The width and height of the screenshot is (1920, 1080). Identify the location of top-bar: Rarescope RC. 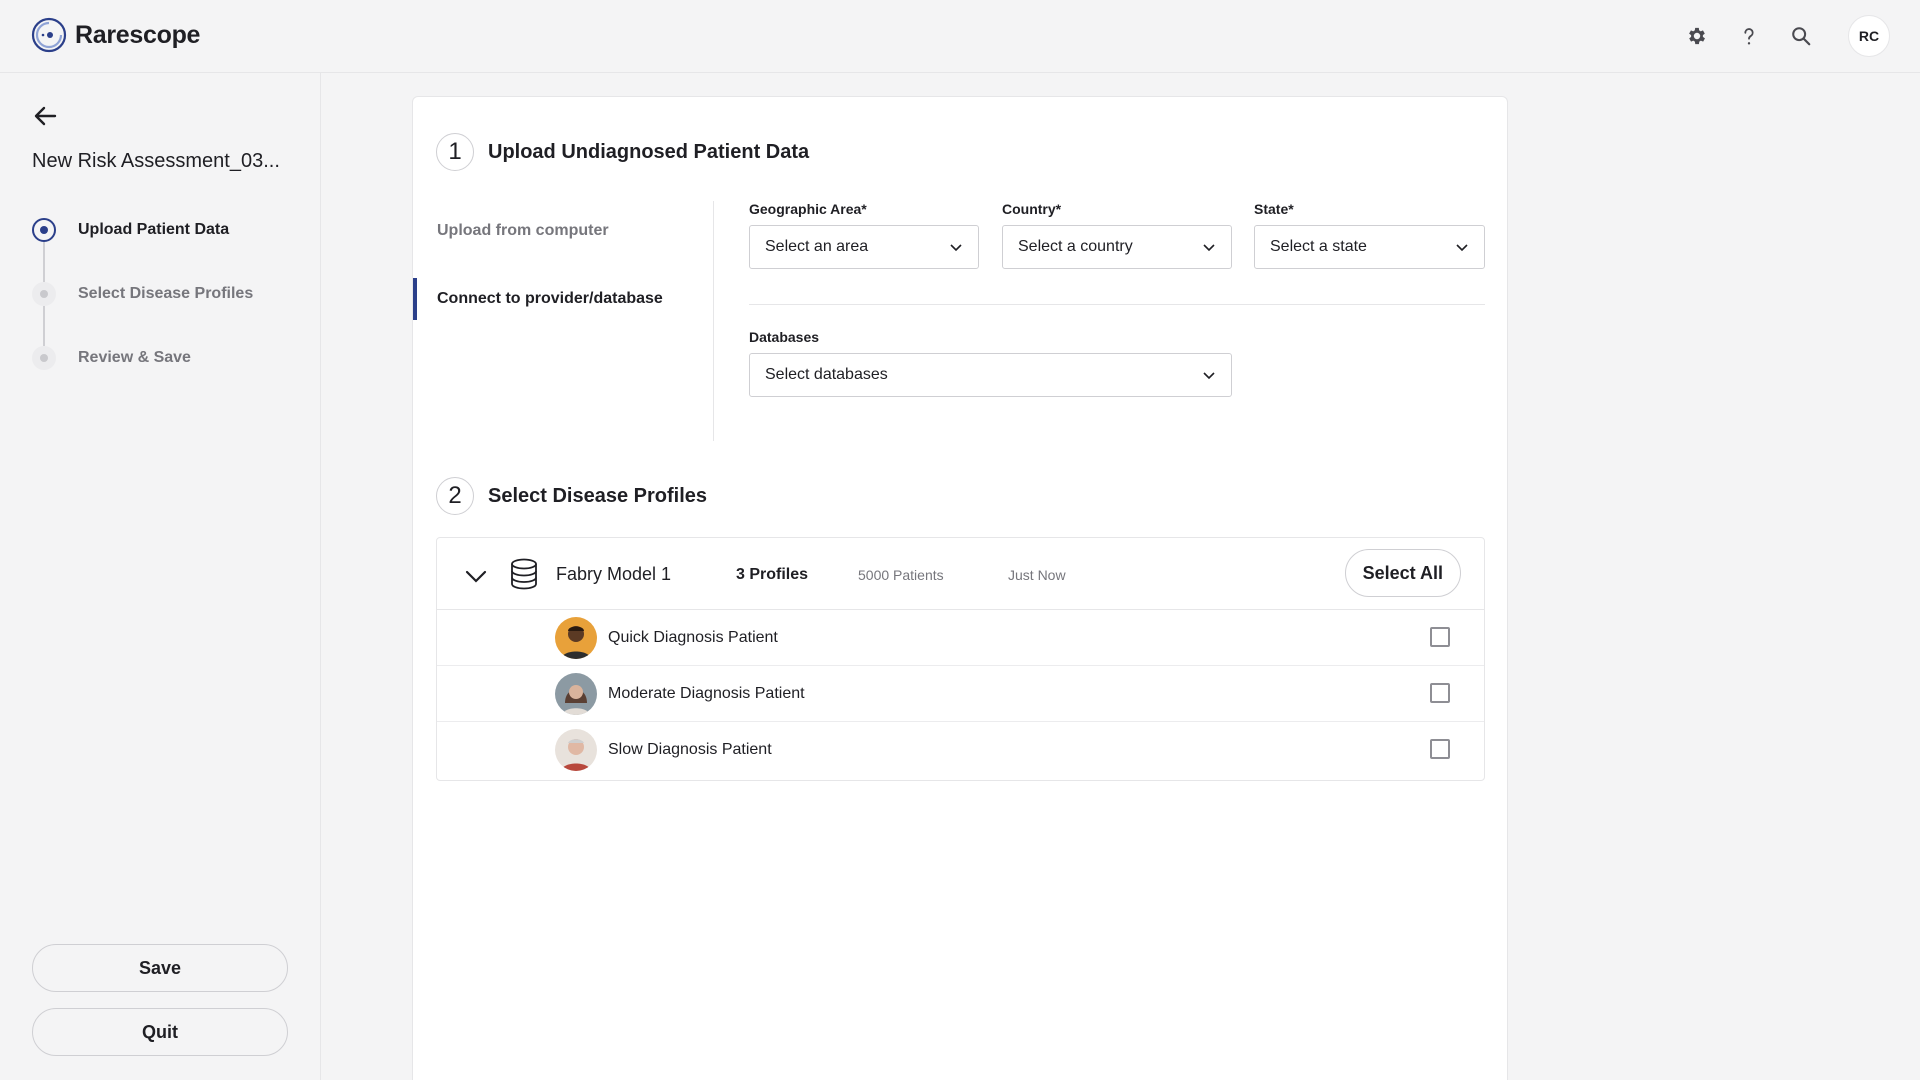
(960, 36).